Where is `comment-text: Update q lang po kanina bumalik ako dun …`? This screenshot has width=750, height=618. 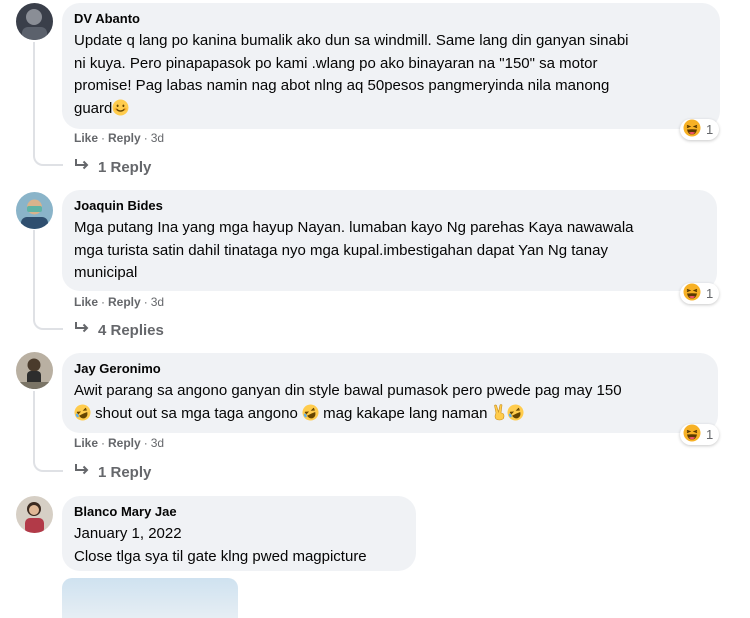
comment-text: Update q lang po kanina bumalik ako dun … is located at coordinates (351, 40).